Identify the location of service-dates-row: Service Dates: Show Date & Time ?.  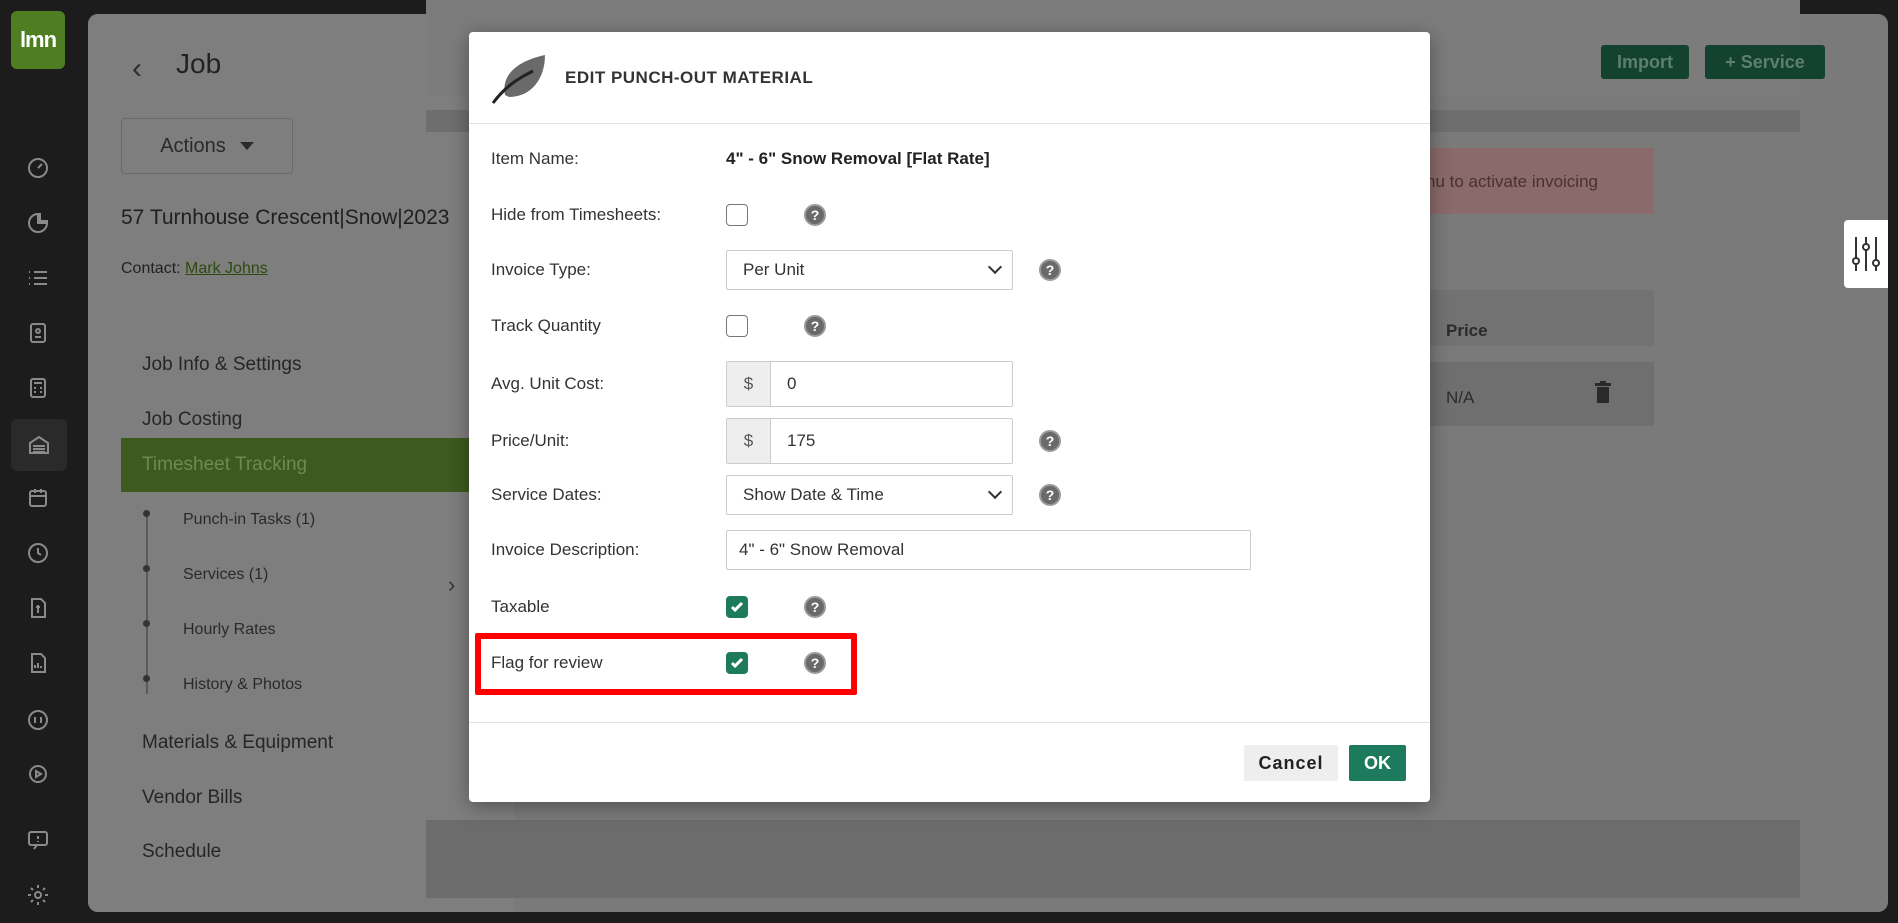
(941, 495).